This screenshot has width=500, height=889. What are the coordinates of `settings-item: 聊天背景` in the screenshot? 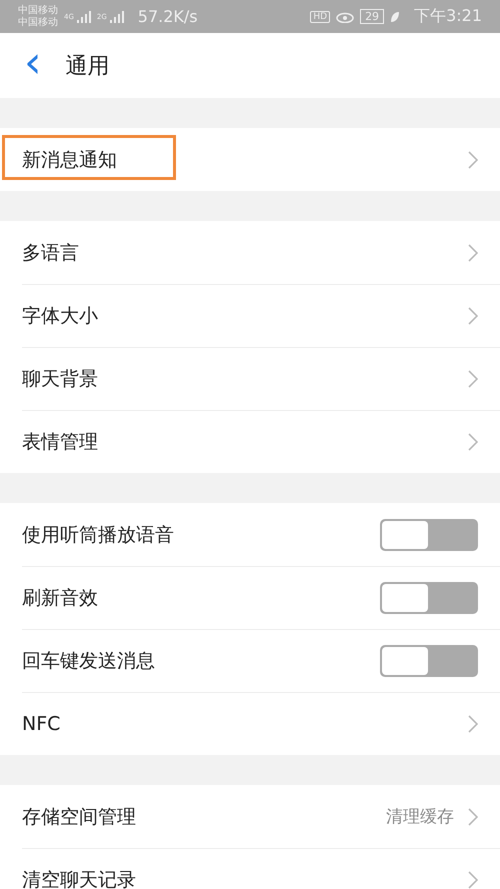 It's located at (250, 378).